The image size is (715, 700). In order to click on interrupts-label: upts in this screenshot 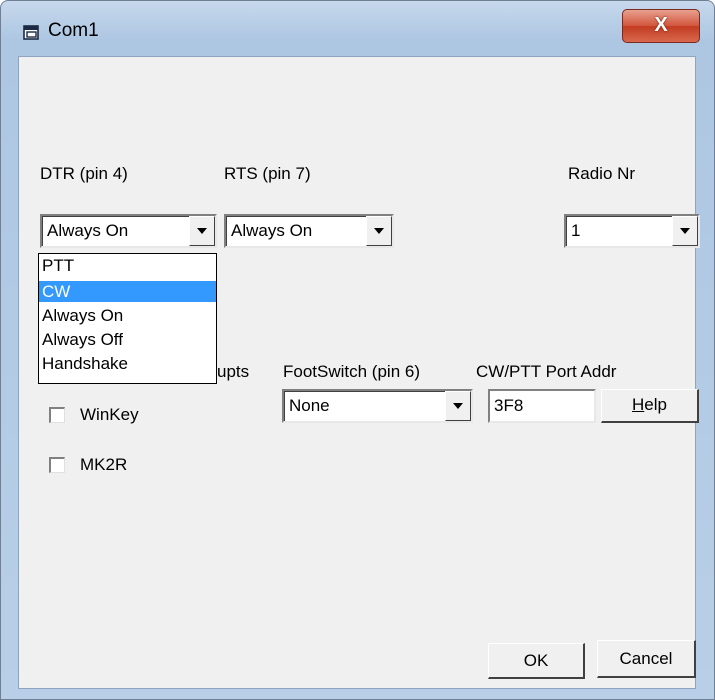, I will do `click(233, 371)`.